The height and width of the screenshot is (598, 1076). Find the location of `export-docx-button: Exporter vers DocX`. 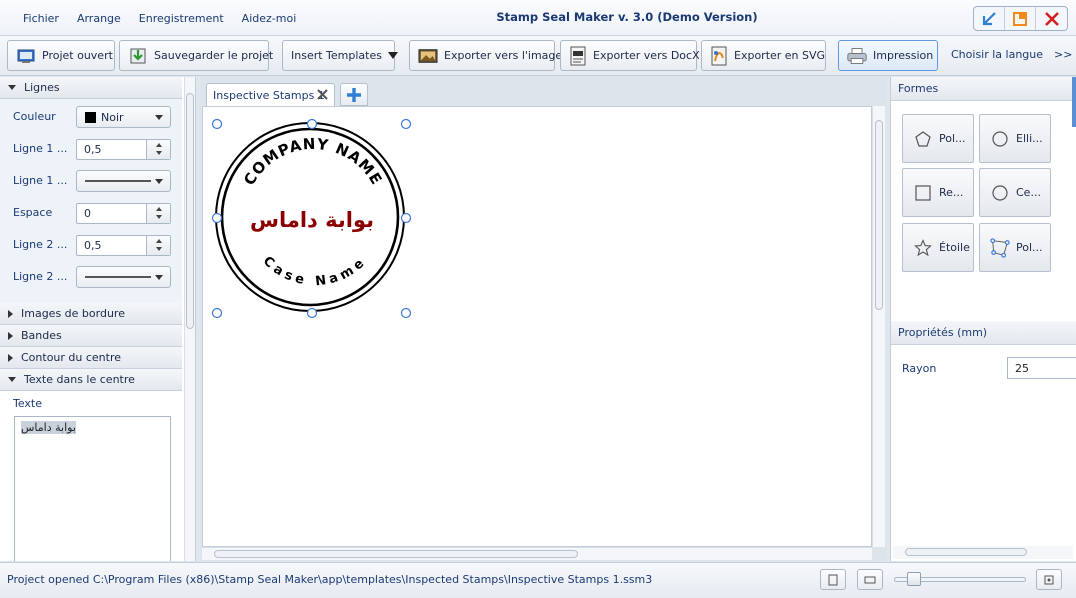

export-docx-button: Exporter vers DocX is located at coordinates (630, 55).